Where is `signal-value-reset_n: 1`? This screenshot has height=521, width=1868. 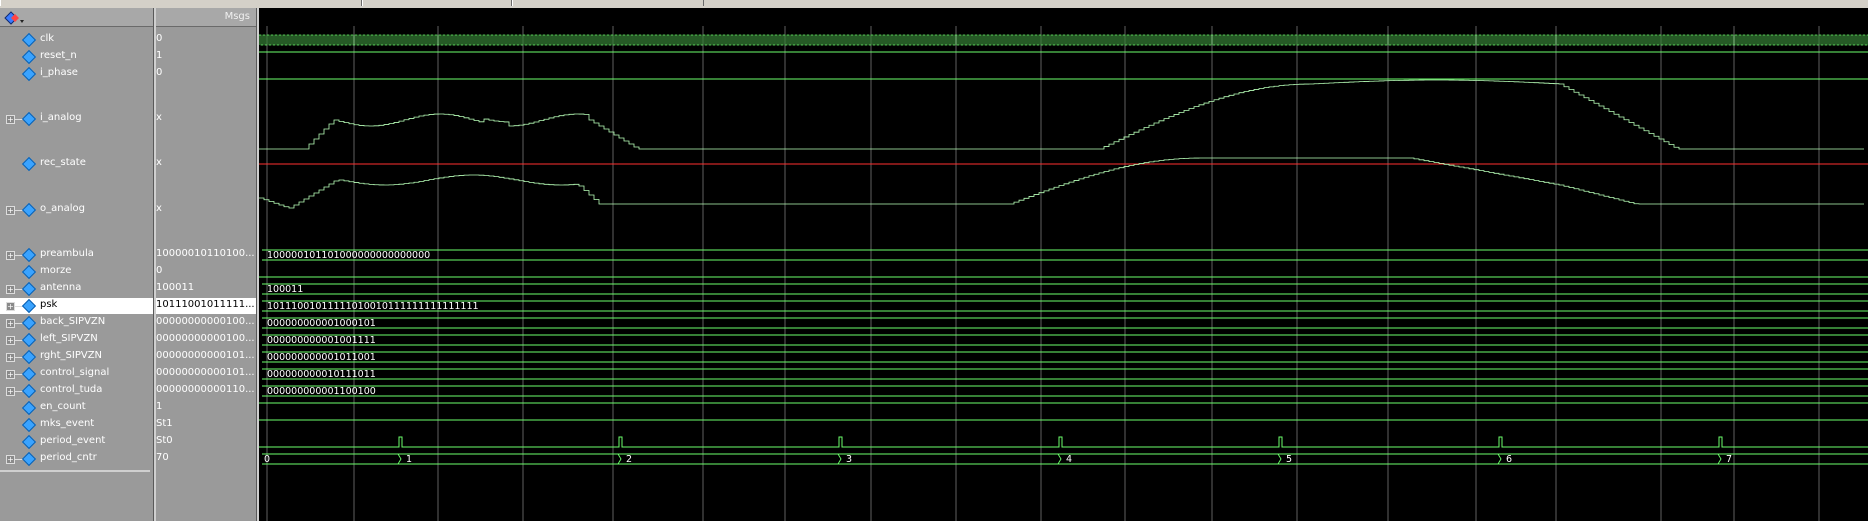 signal-value-reset_n: 1 is located at coordinates (206, 57).